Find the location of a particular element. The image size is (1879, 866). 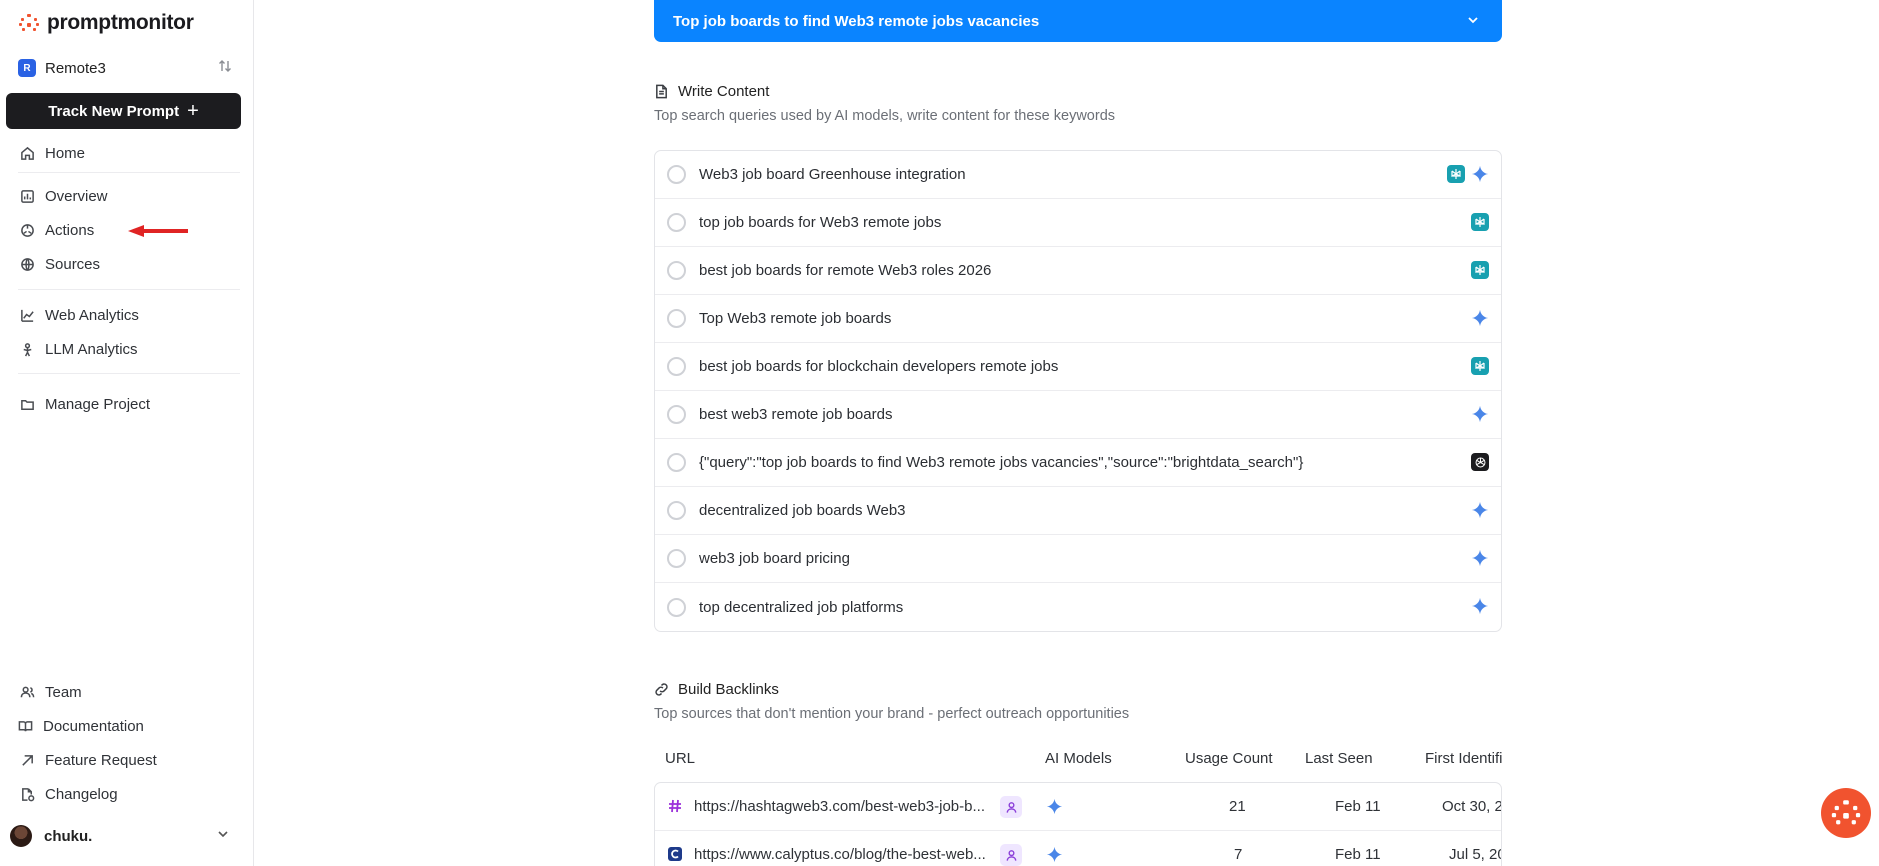

track-new-prompt-button: Track New Prompt + is located at coordinates (123, 111).